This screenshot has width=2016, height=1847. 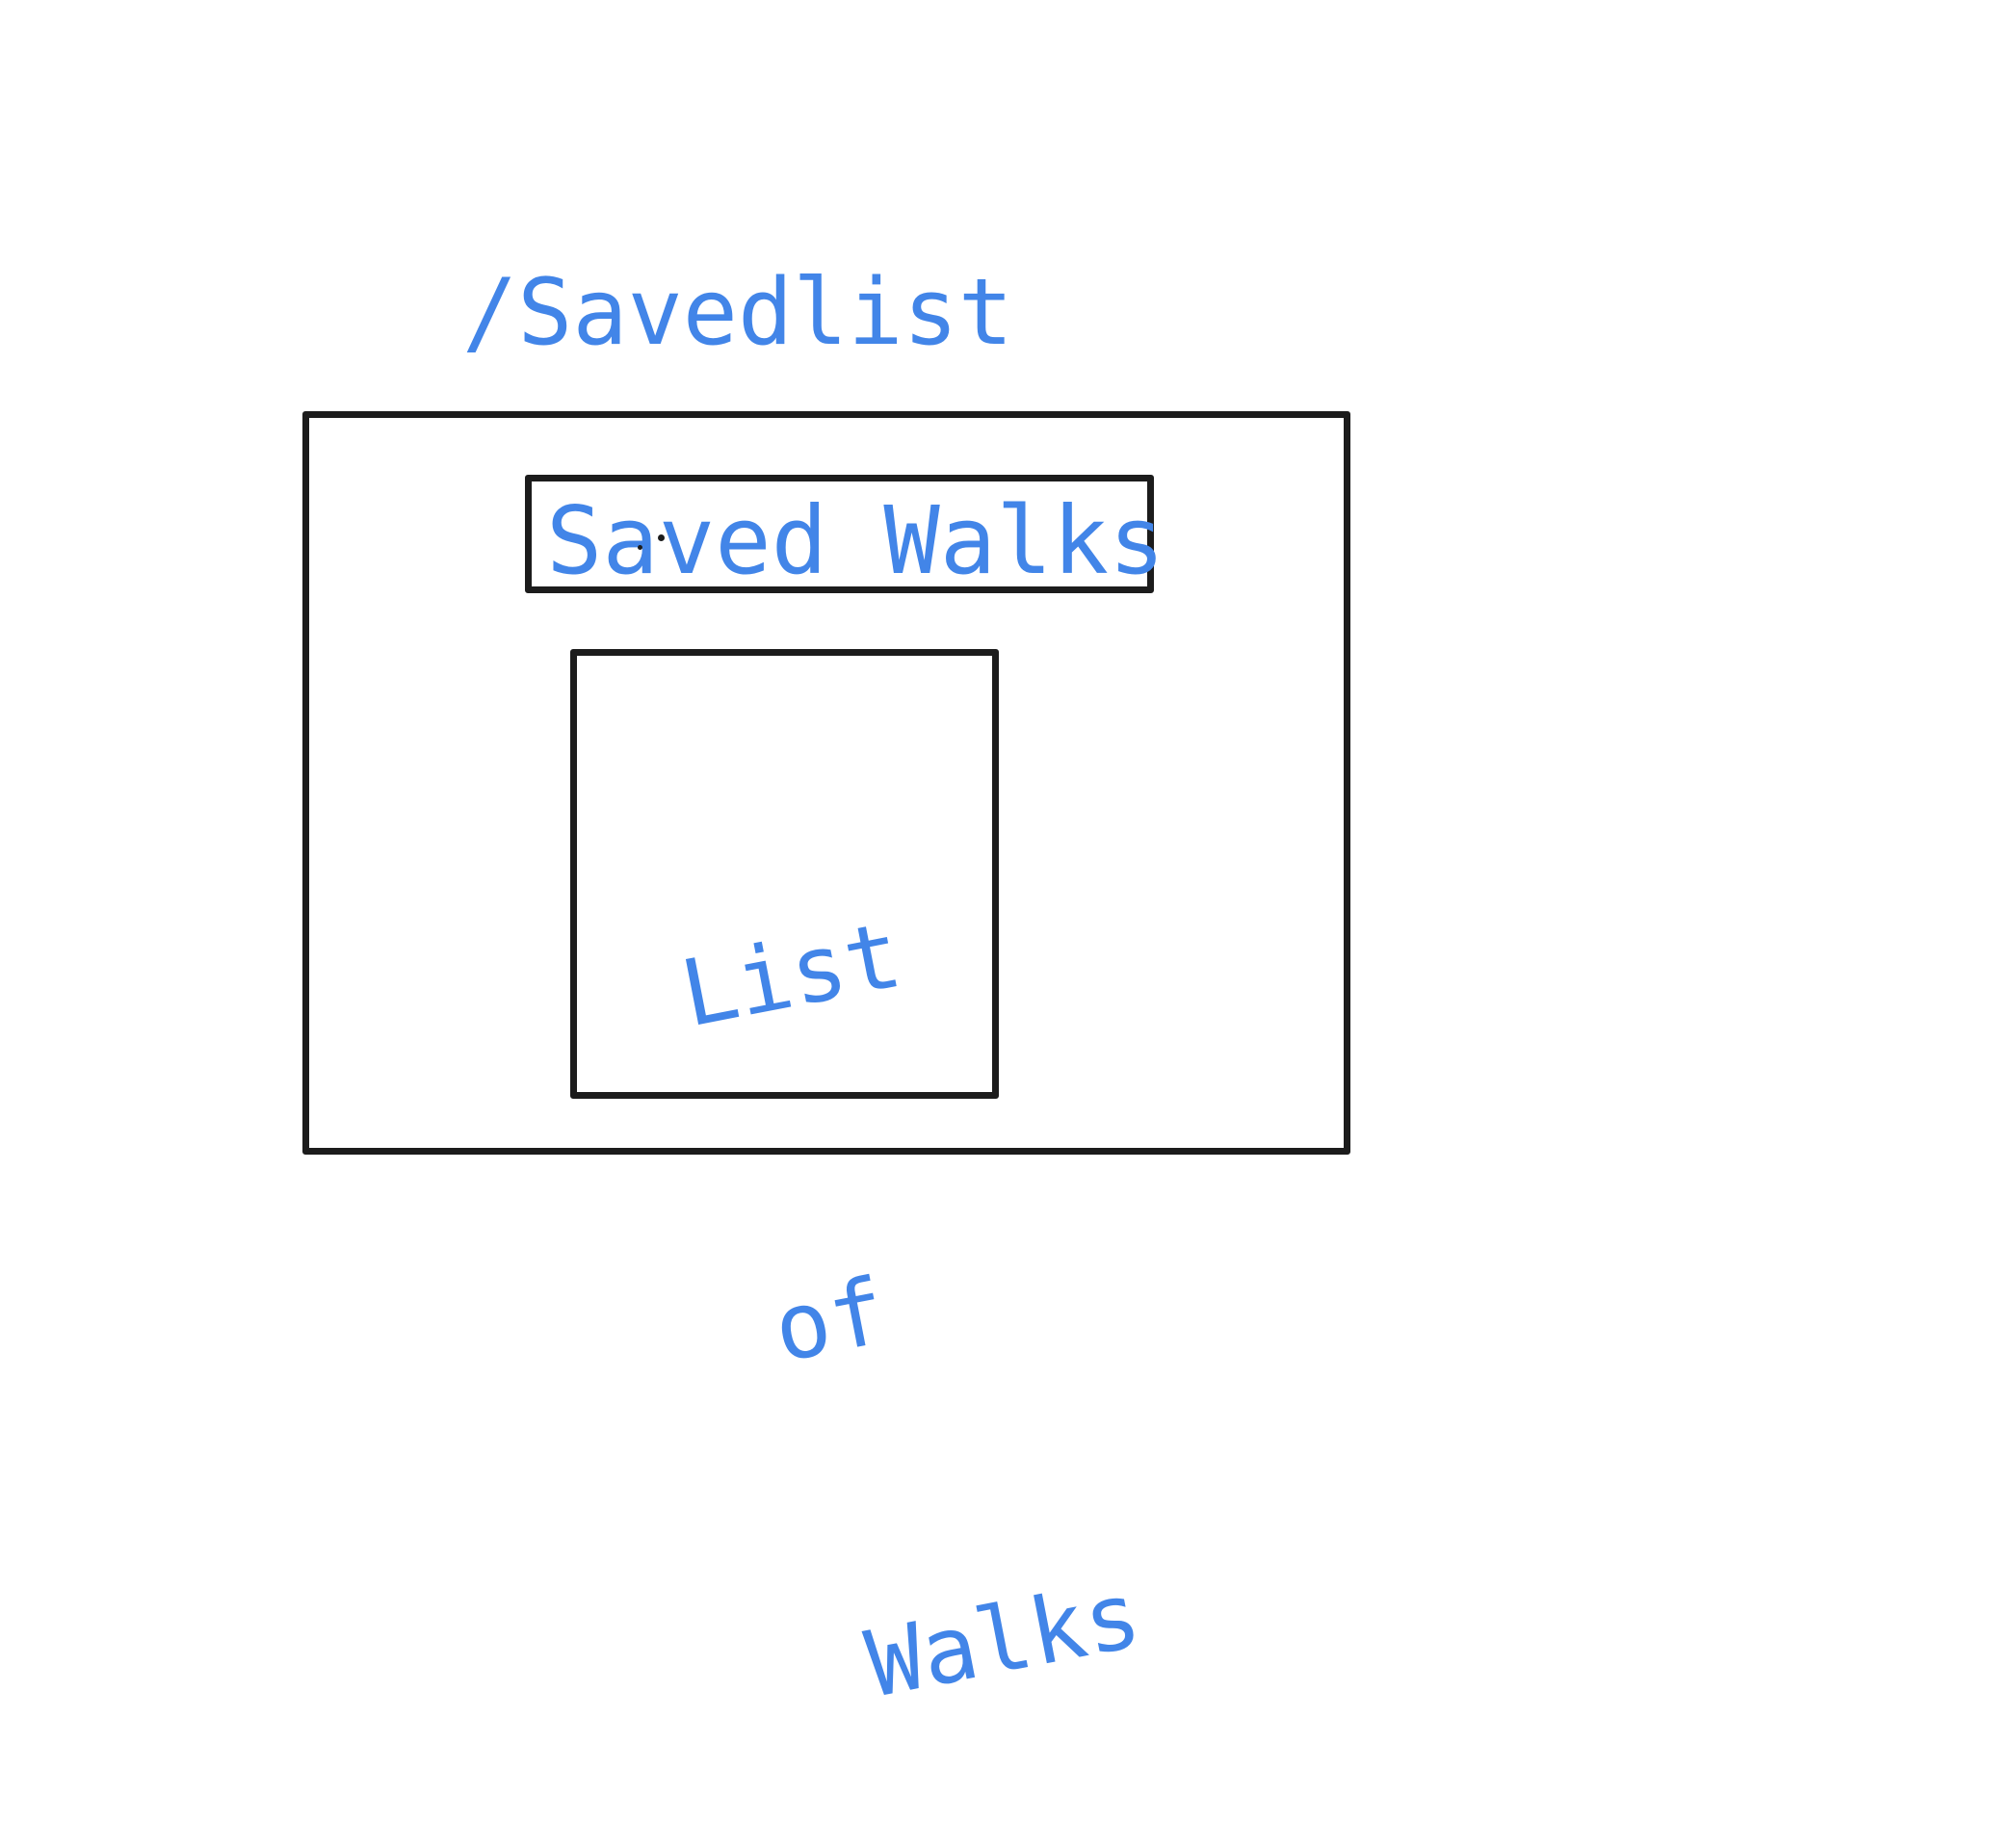 What do you see at coordinates (1003, 1640) in the screenshot?
I see `walk-list-placeholder-line: Walks` at bounding box center [1003, 1640].